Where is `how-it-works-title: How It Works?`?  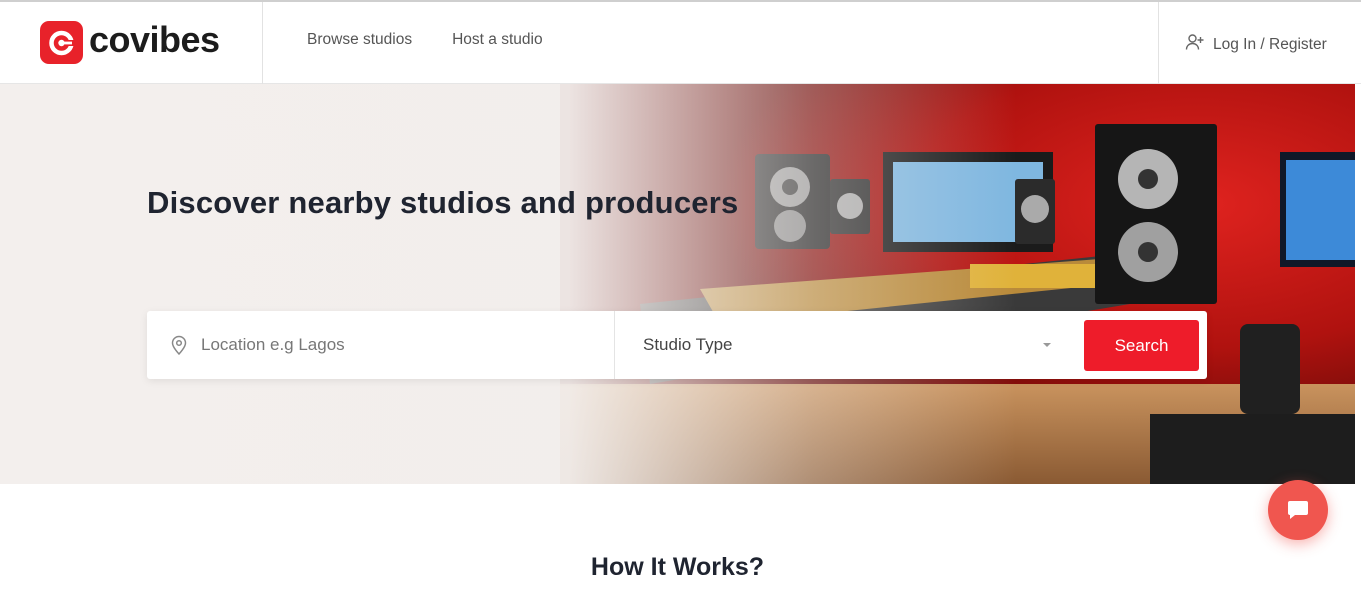
how-it-works-title: How It Works? is located at coordinates (677, 567).